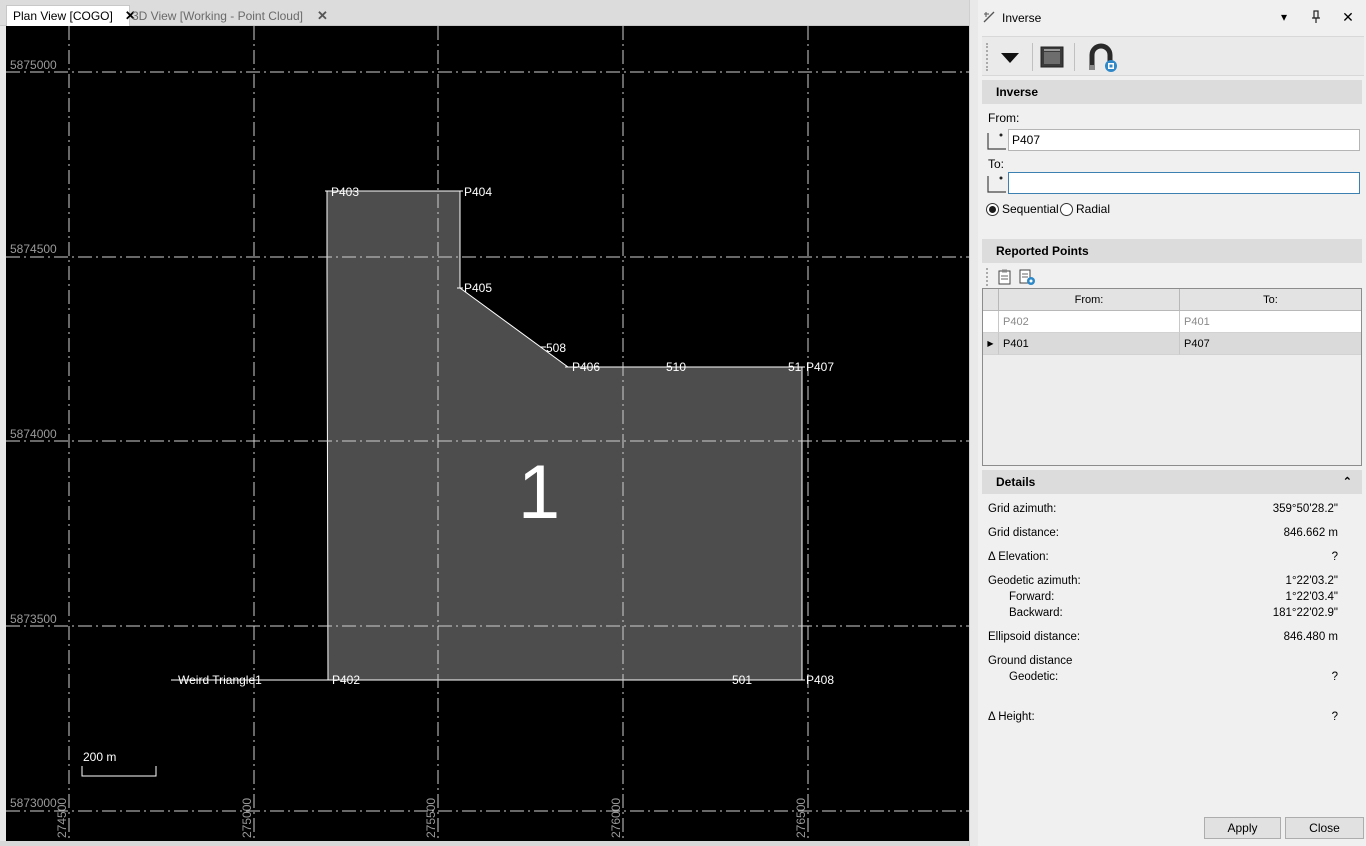 Image resolution: width=1366 pixels, height=846 pixels. Describe the element at coordinates (99, 757) in the screenshot. I see `scale-bar-label: 200 m` at that location.